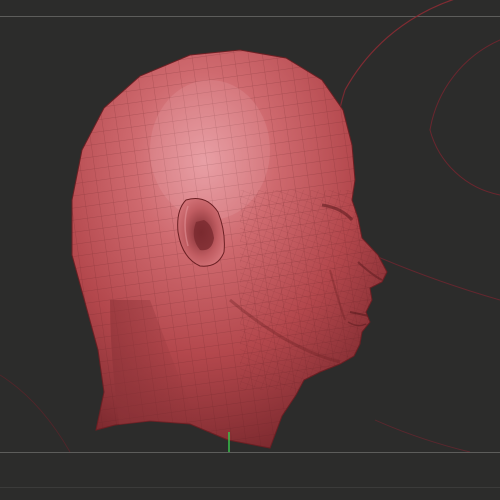  I want to click on viewport-guide-line-floor, so click(250, 487).